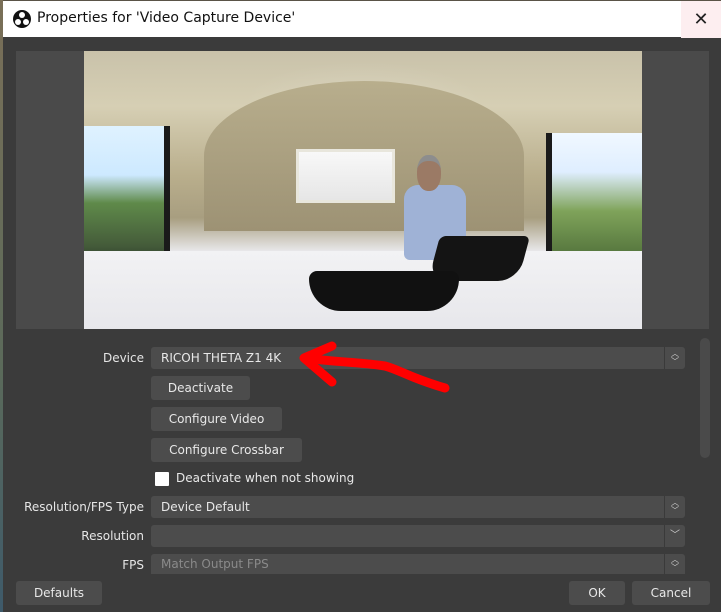  I want to click on deactivate-when-not-showing-label: Deactivate when not showing, so click(265, 478).